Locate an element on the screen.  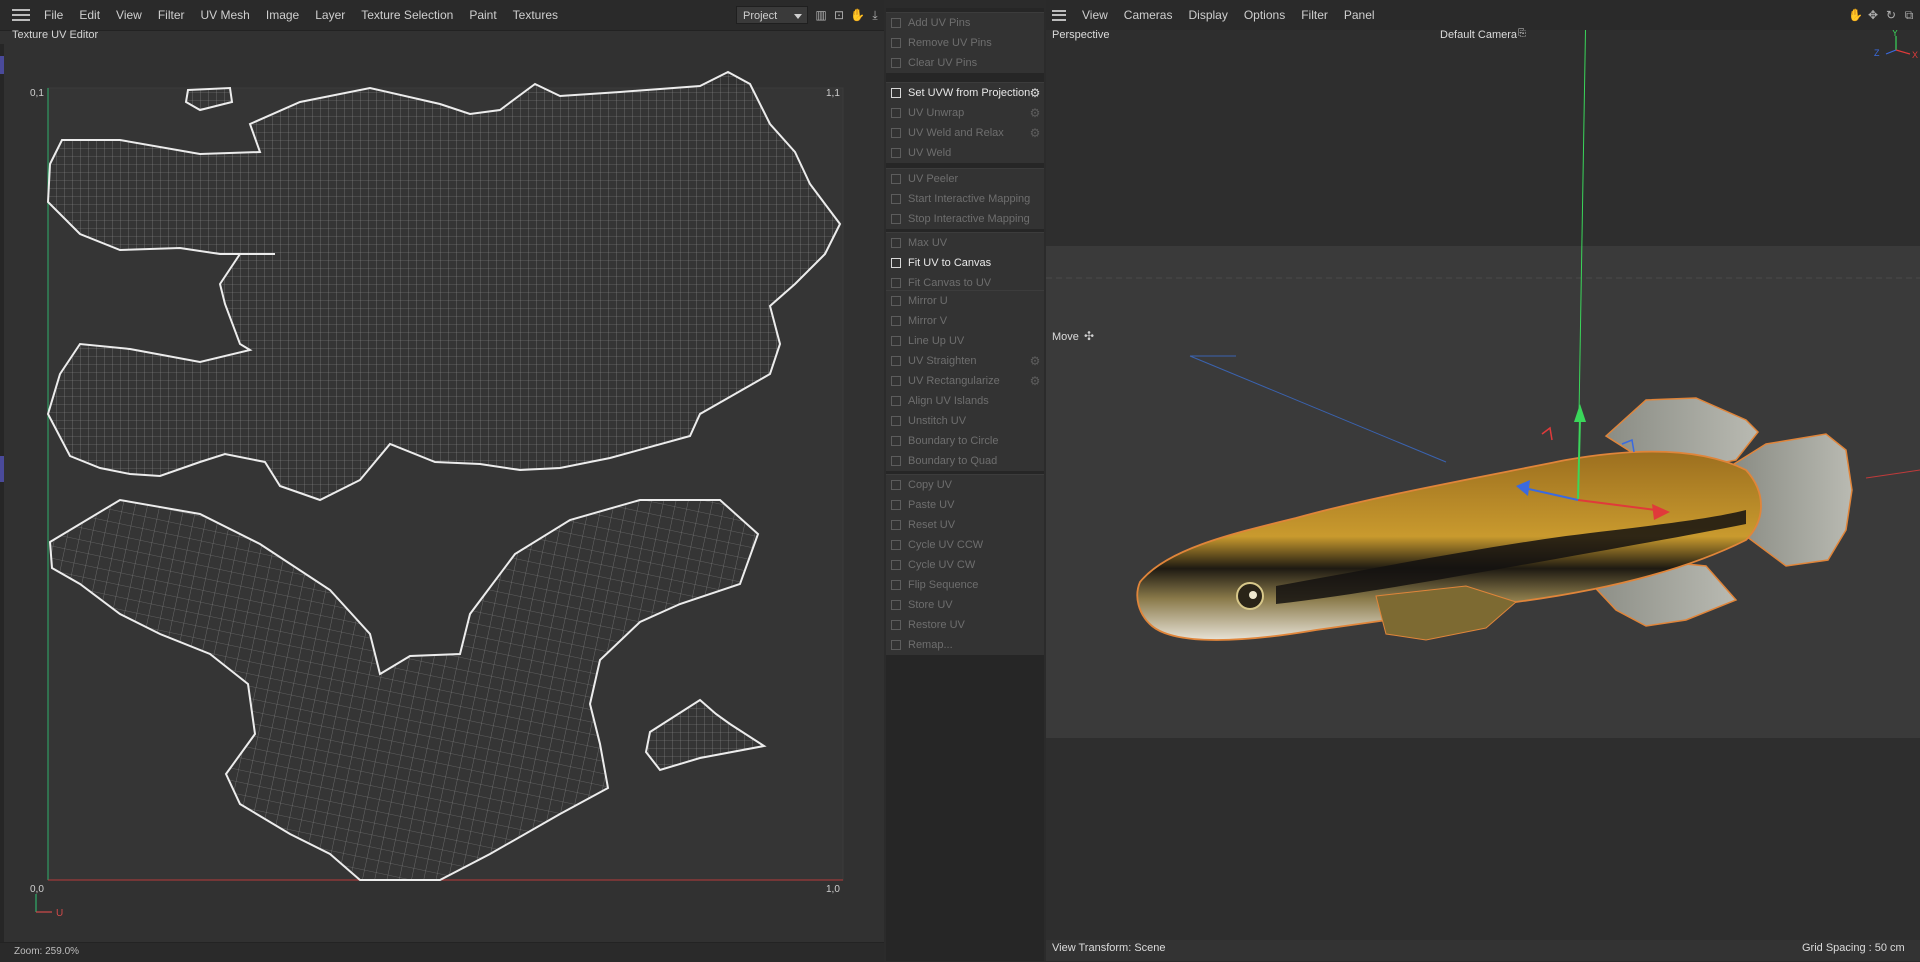
menu-textures: Textures is located at coordinates (535, 15).